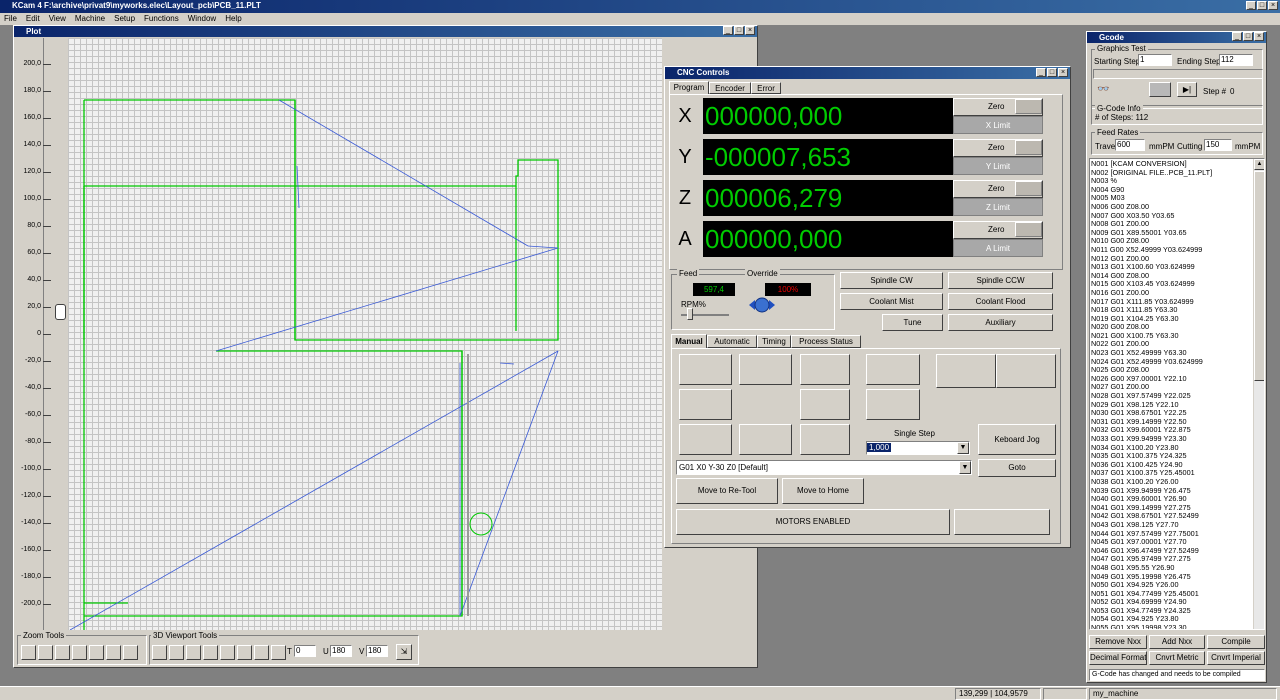 This screenshot has width=1280, height=700. Describe the element at coordinates (33, 19) in the screenshot. I see `menu-edit: Edit` at that location.